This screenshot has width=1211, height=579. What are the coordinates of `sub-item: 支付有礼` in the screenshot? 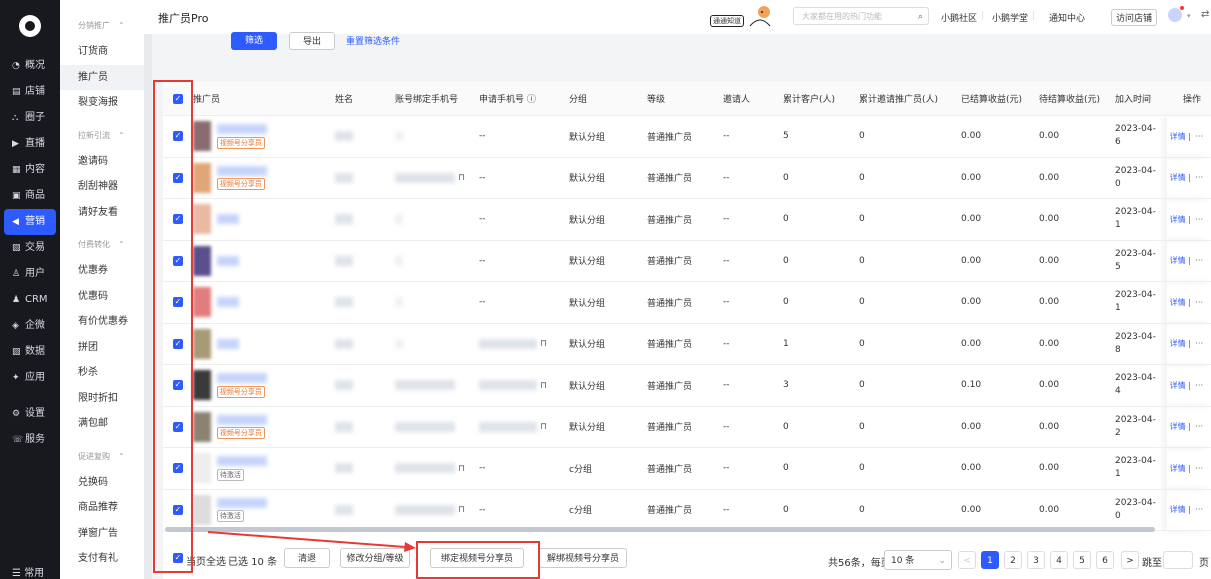 It's located at (102, 559).